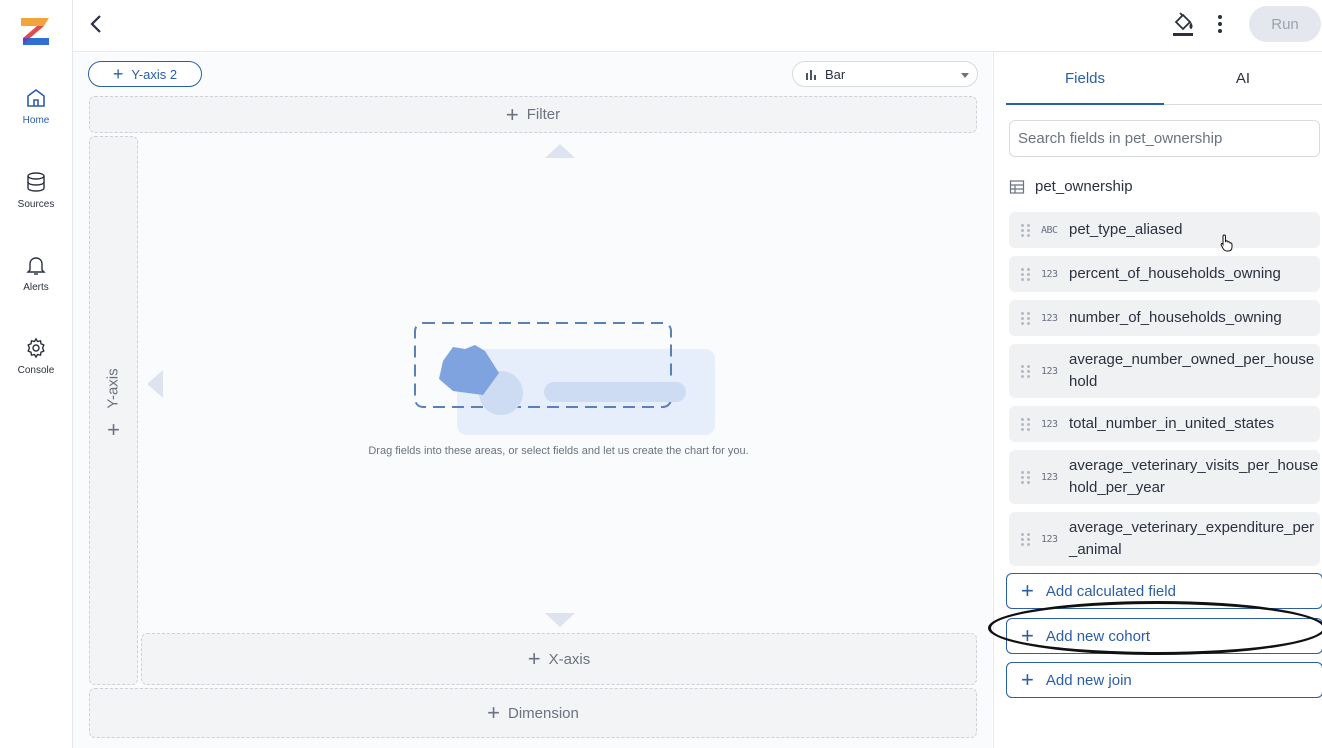  What do you see at coordinates (1175, 317) in the screenshot?
I see `field-name: number_of_households_owning` at bounding box center [1175, 317].